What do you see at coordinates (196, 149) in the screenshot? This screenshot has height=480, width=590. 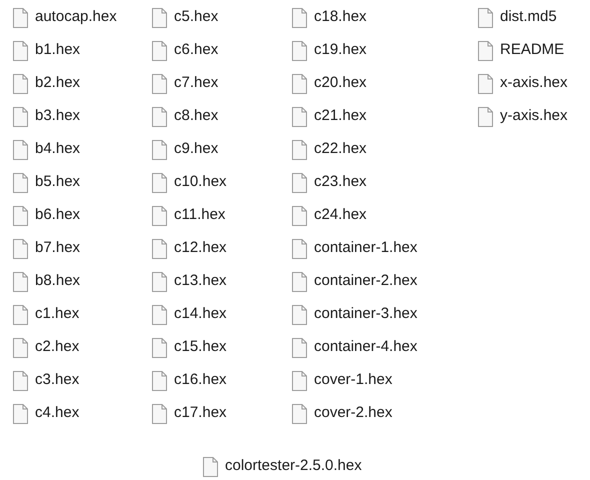 I see `file-name: c9.hex` at bounding box center [196, 149].